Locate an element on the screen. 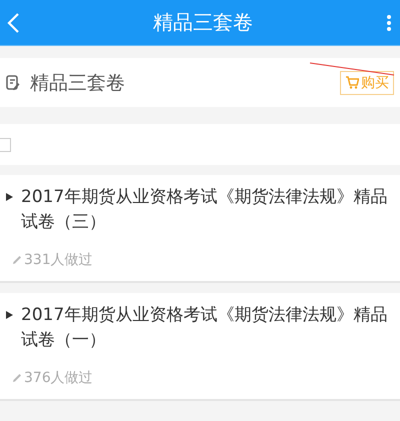 Image resolution: width=400 pixels, height=421 pixels. done-count: 331人做过 is located at coordinates (58, 260).